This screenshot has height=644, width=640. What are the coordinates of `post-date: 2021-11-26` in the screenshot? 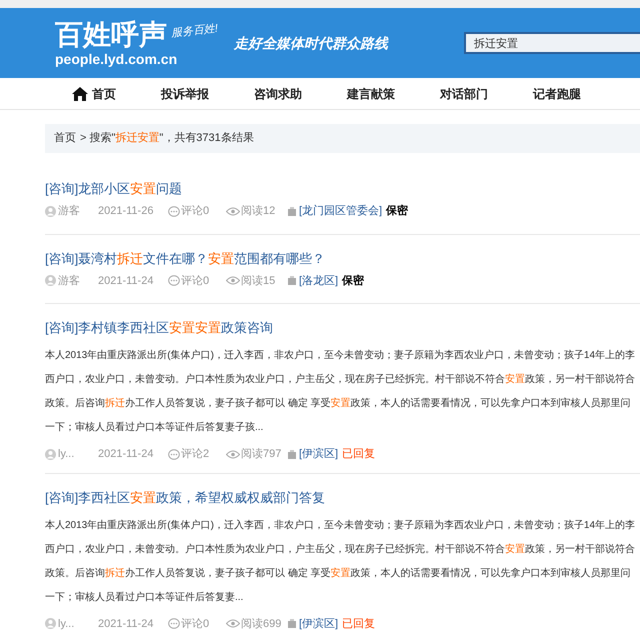 It's located at (126, 211).